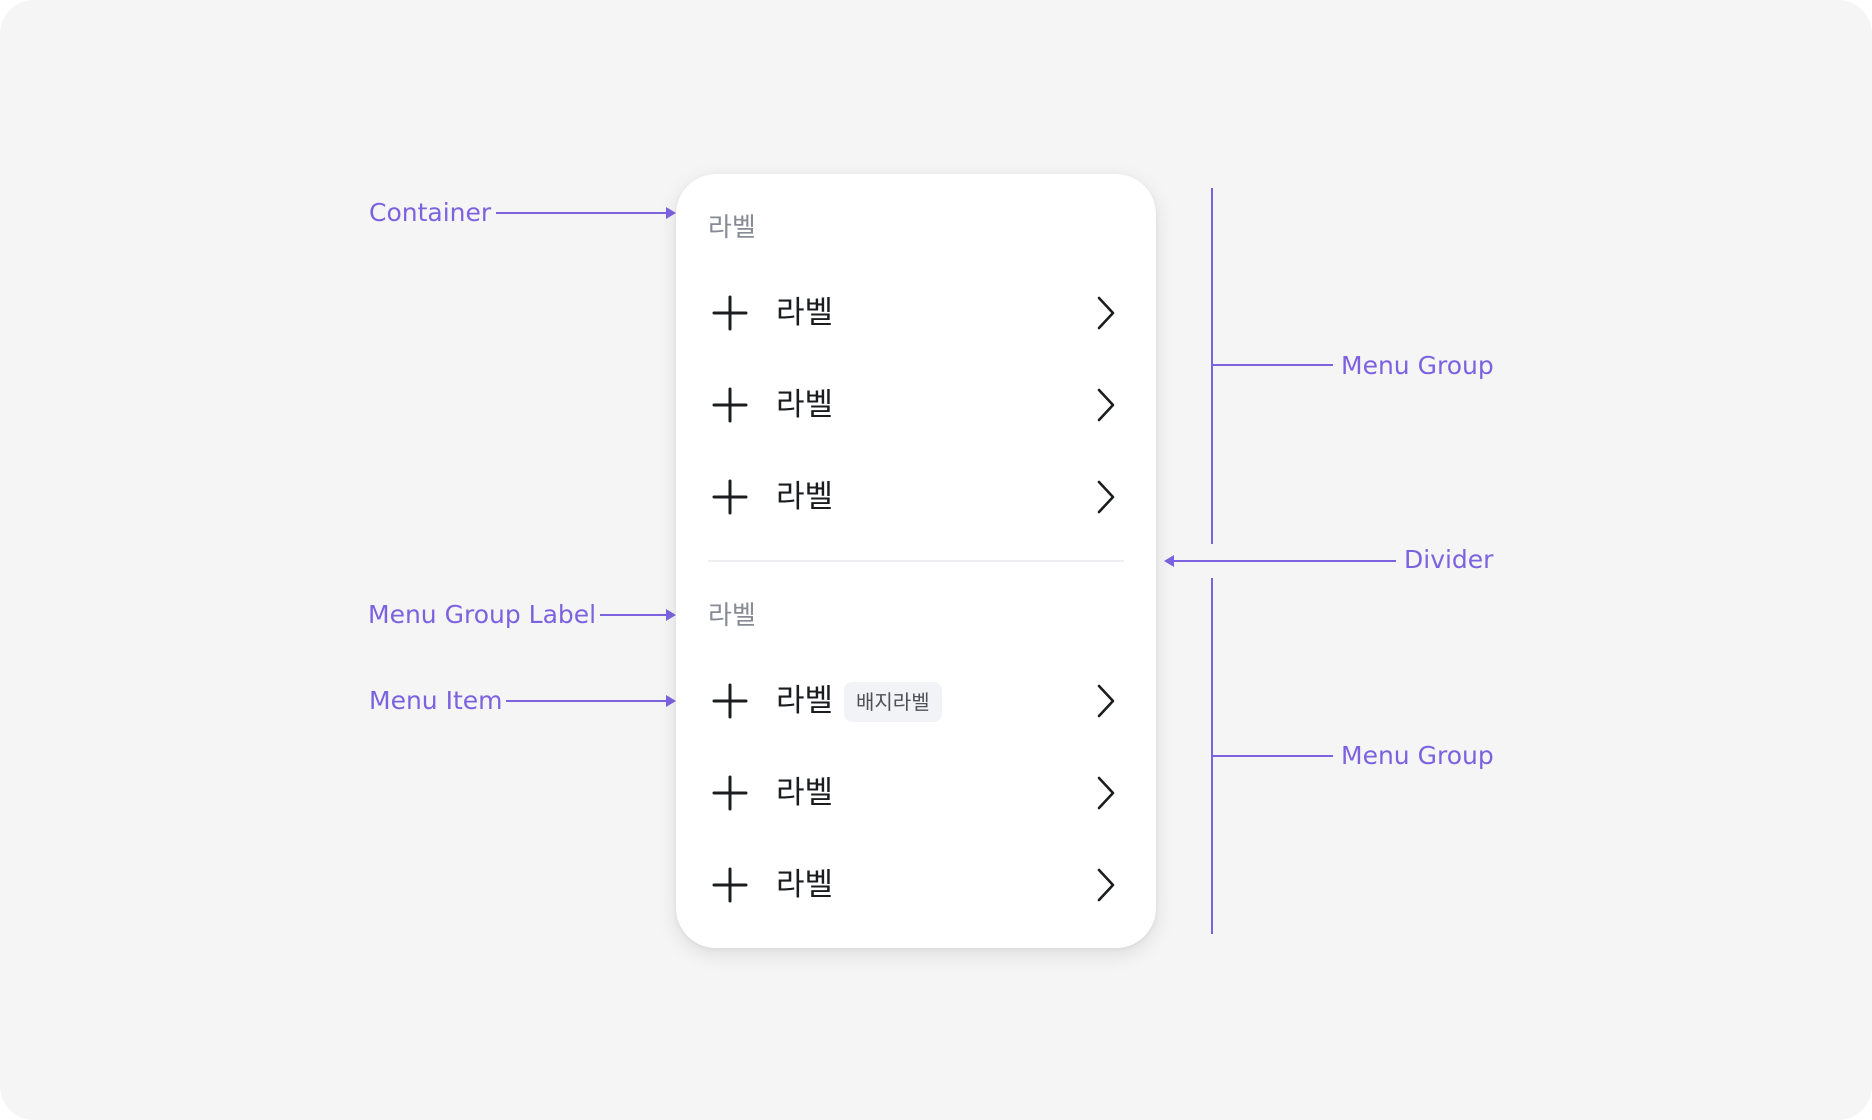 This screenshot has height=1120, width=1872. I want to click on annotation-divider-line, so click(1285, 561).